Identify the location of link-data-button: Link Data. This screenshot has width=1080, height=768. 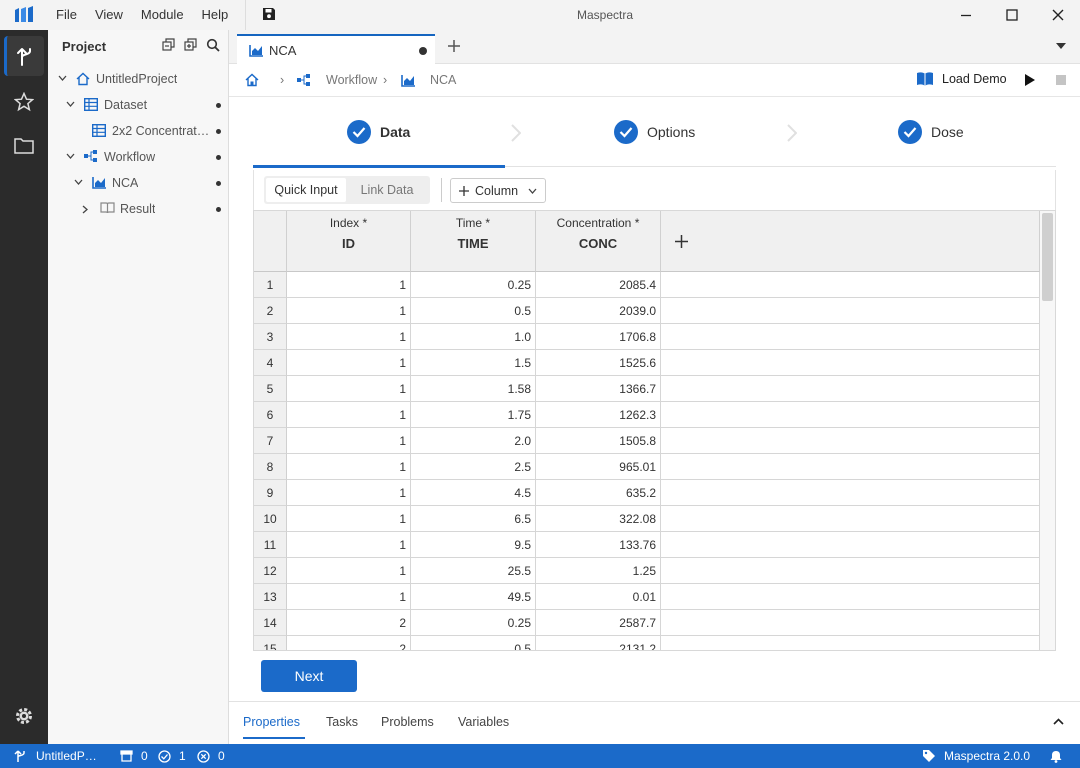
(387, 190).